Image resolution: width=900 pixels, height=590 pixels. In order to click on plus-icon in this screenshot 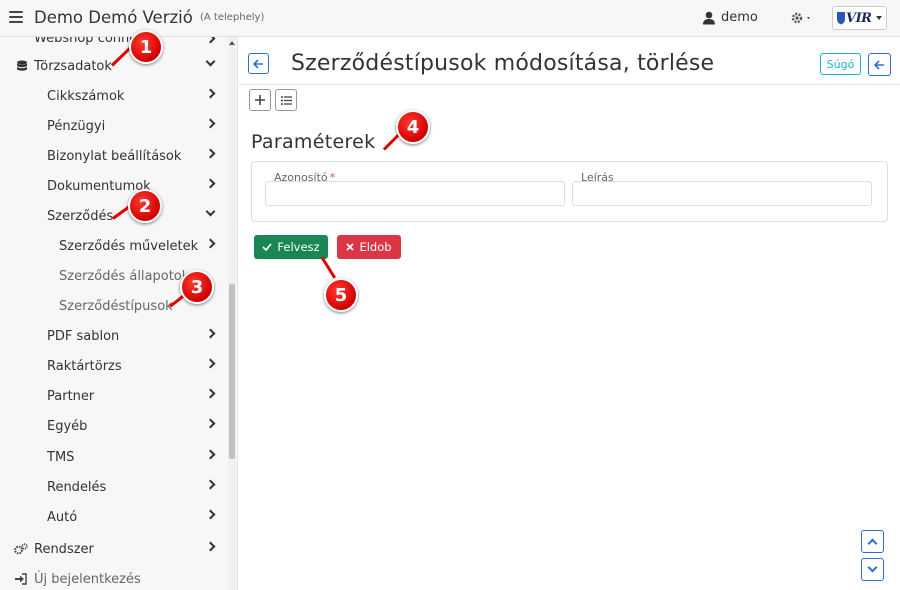, I will do `click(260, 100)`.